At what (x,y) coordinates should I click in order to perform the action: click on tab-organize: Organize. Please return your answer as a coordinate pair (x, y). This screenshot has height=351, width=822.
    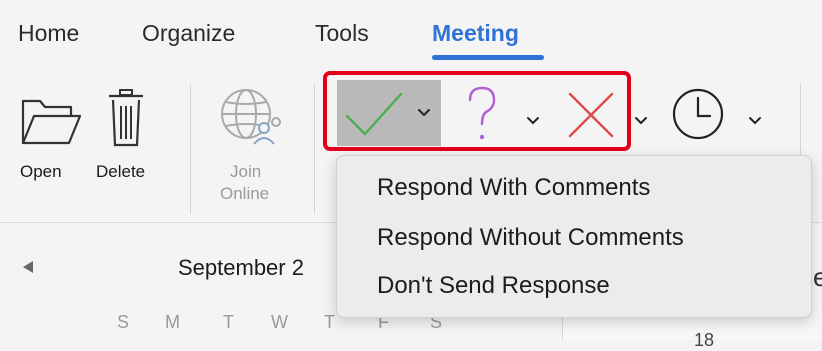
    Looking at the image, I should click on (188, 33).